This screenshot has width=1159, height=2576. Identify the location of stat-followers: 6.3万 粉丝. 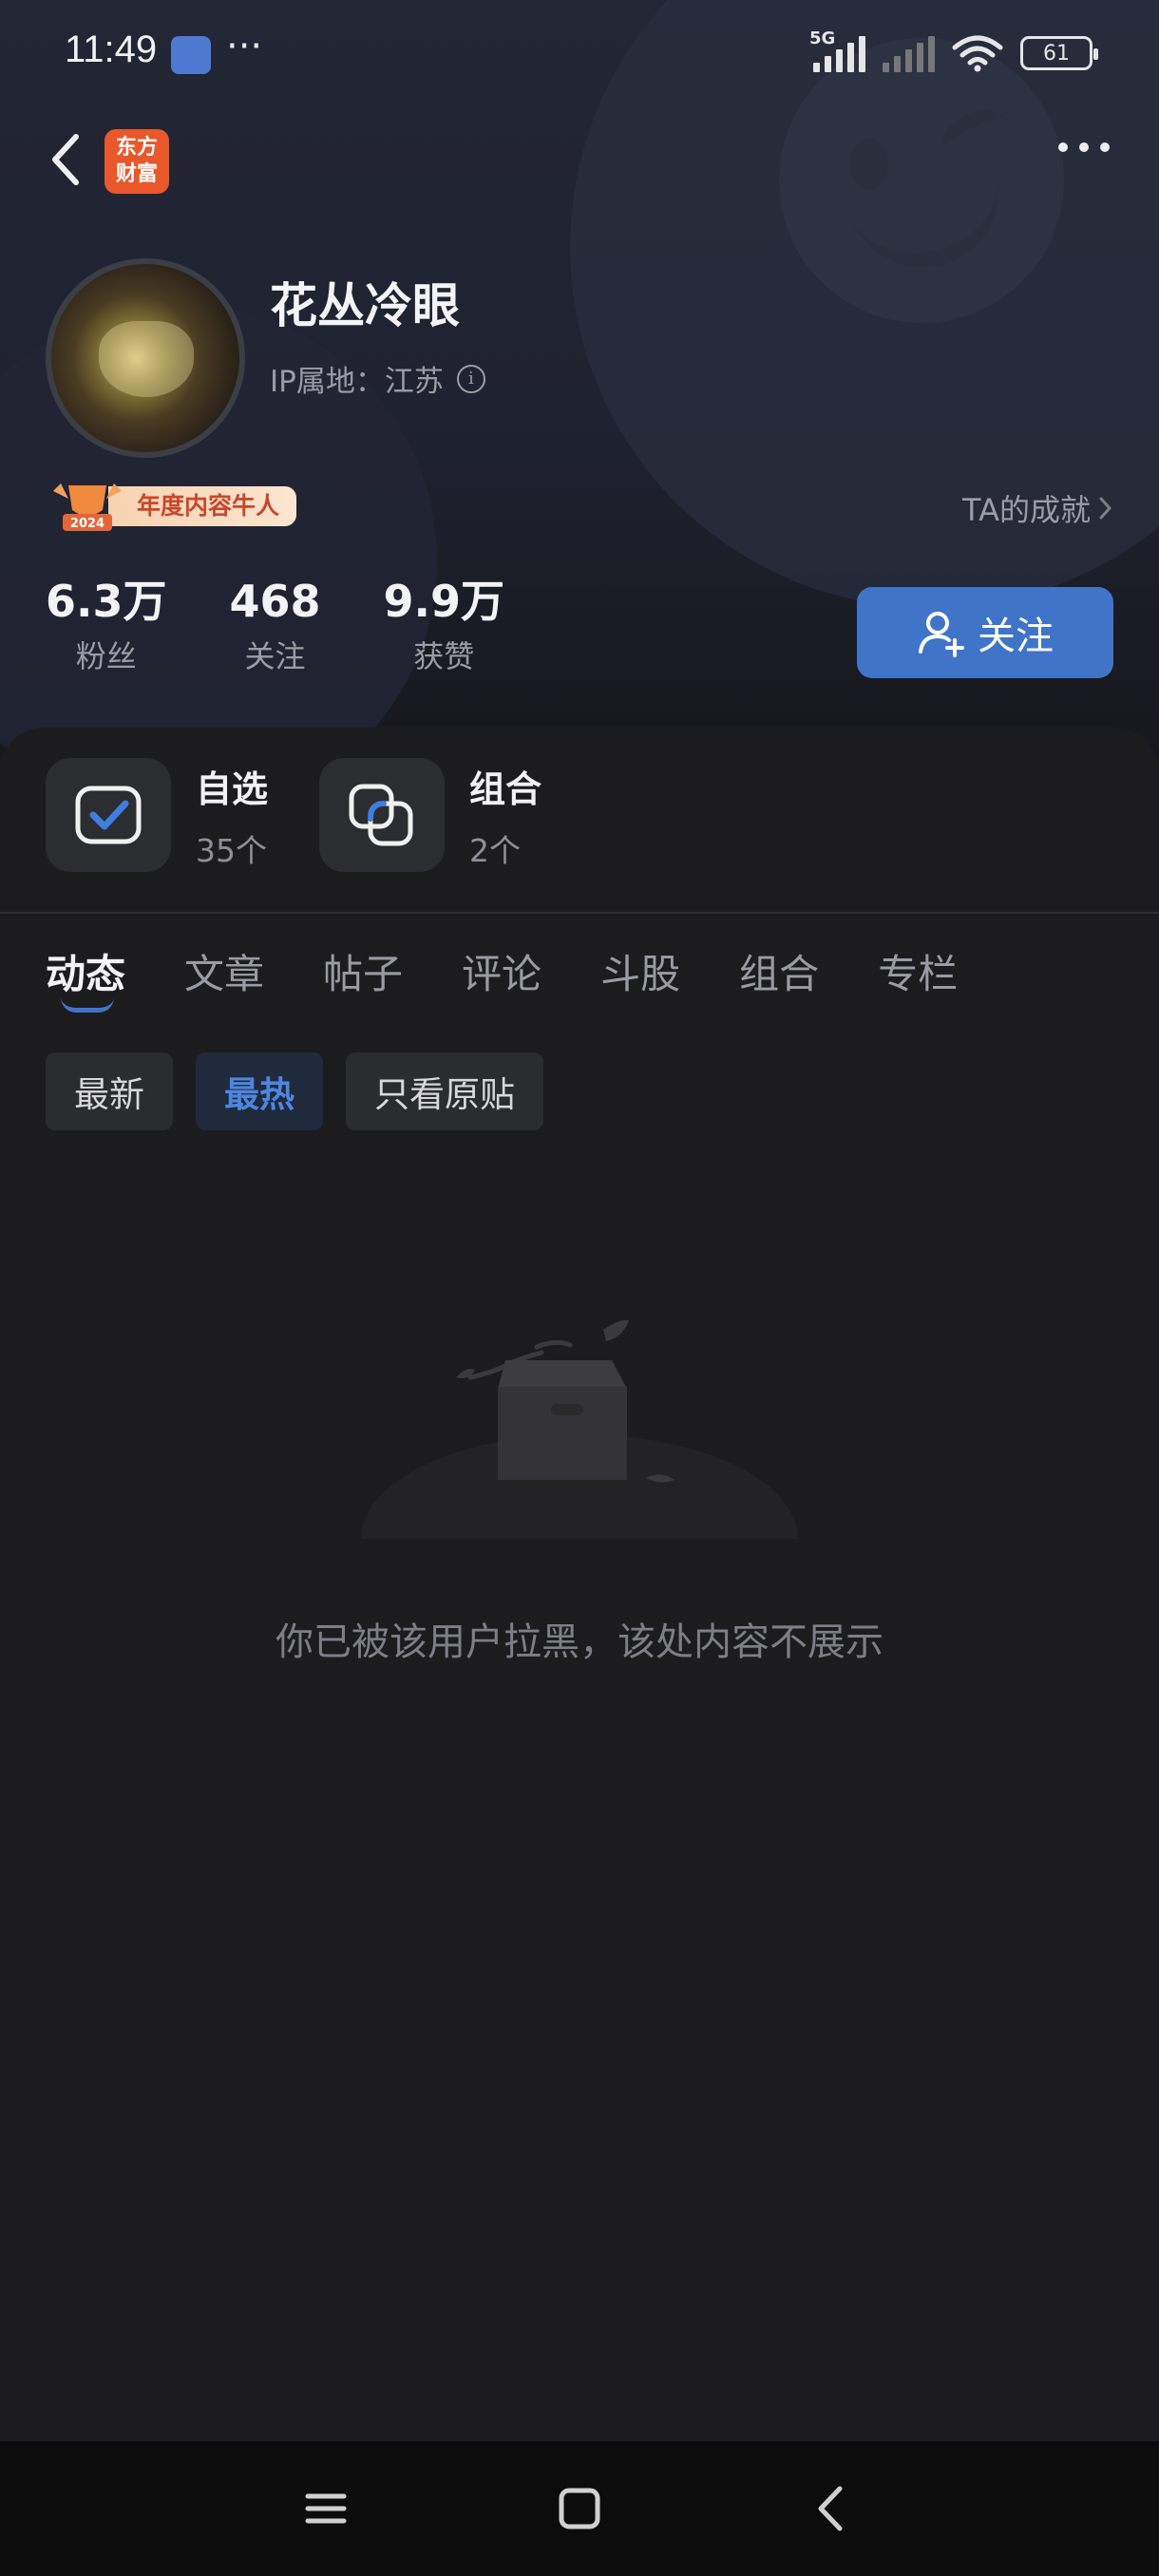
(106, 626).